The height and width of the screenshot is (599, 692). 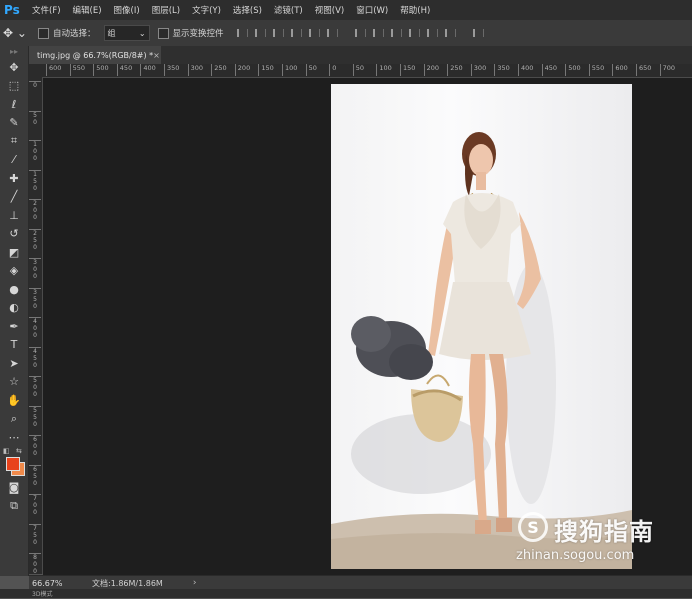 What do you see at coordinates (26, 594) in the screenshot?
I see `bottom-panel-label: 3D模式` at bounding box center [26, 594].